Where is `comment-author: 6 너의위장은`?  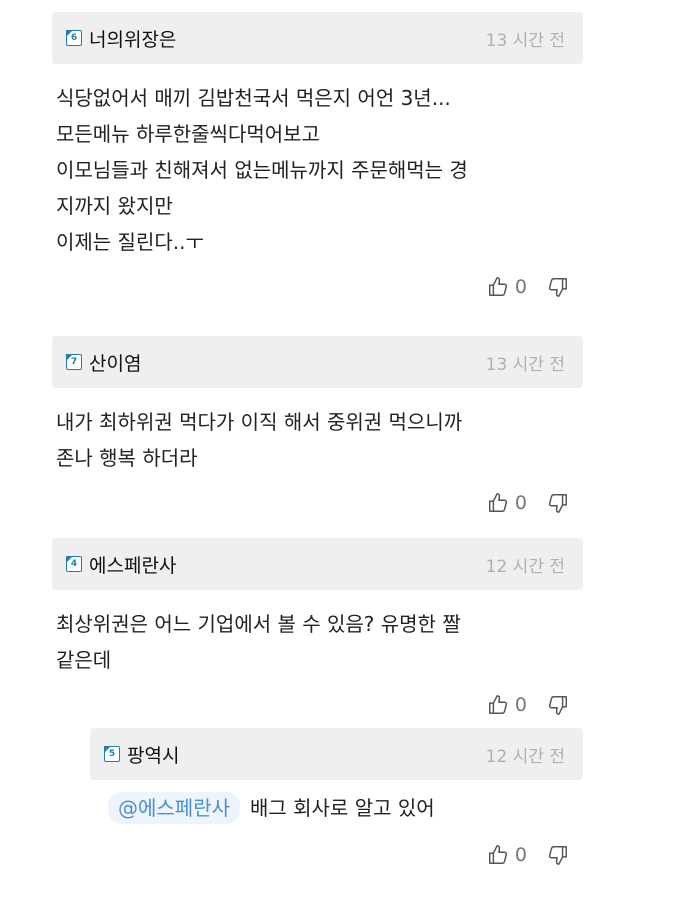 comment-author: 6 너의위장은 is located at coordinates (121, 38).